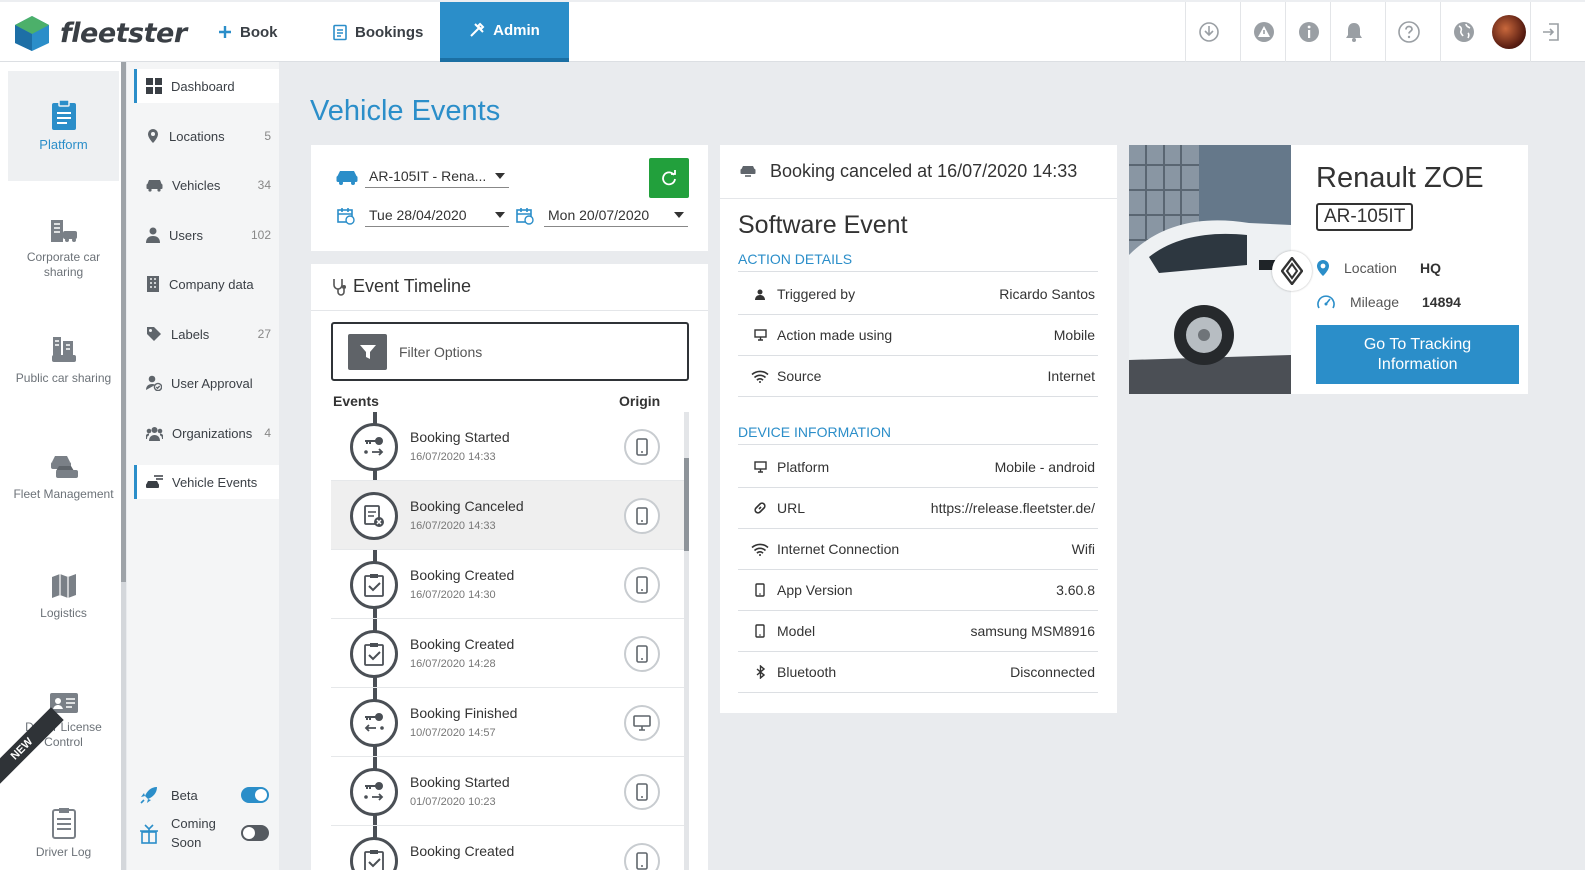 The image size is (1585, 870). What do you see at coordinates (1263, 32) in the screenshot?
I see `warning-icon` at bounding box center [1263, 32].